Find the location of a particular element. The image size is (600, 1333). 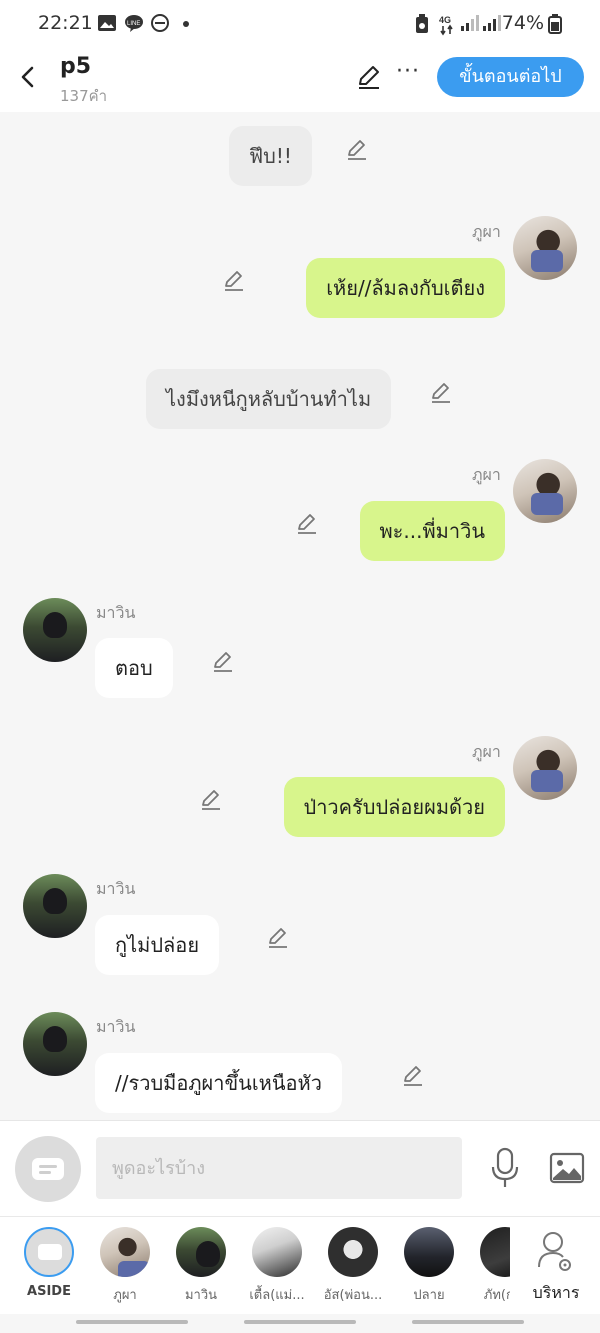

character-name: ASIDE is located at coordinates (49, 1291).